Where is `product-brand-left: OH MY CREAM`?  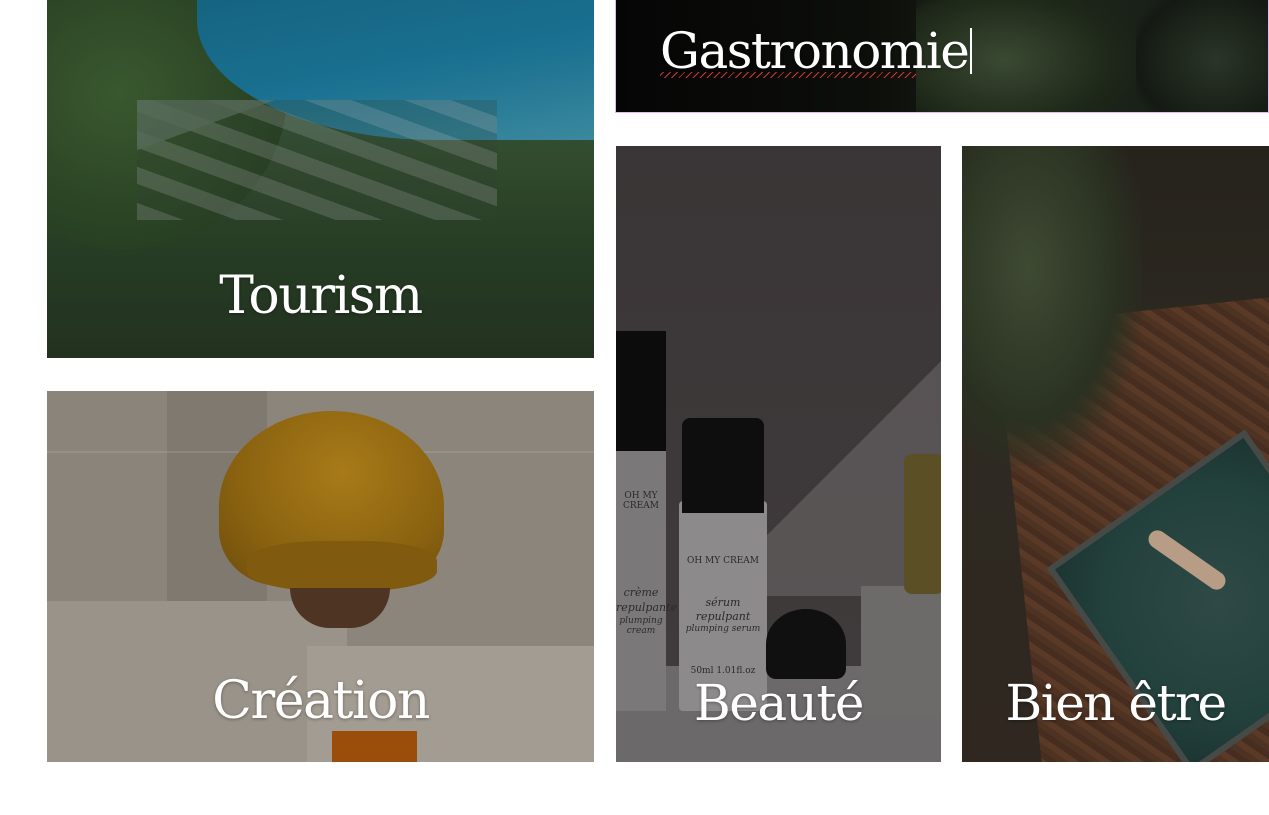 product-brand-left: OH MY CREAM is located at coordinates (641, 501).